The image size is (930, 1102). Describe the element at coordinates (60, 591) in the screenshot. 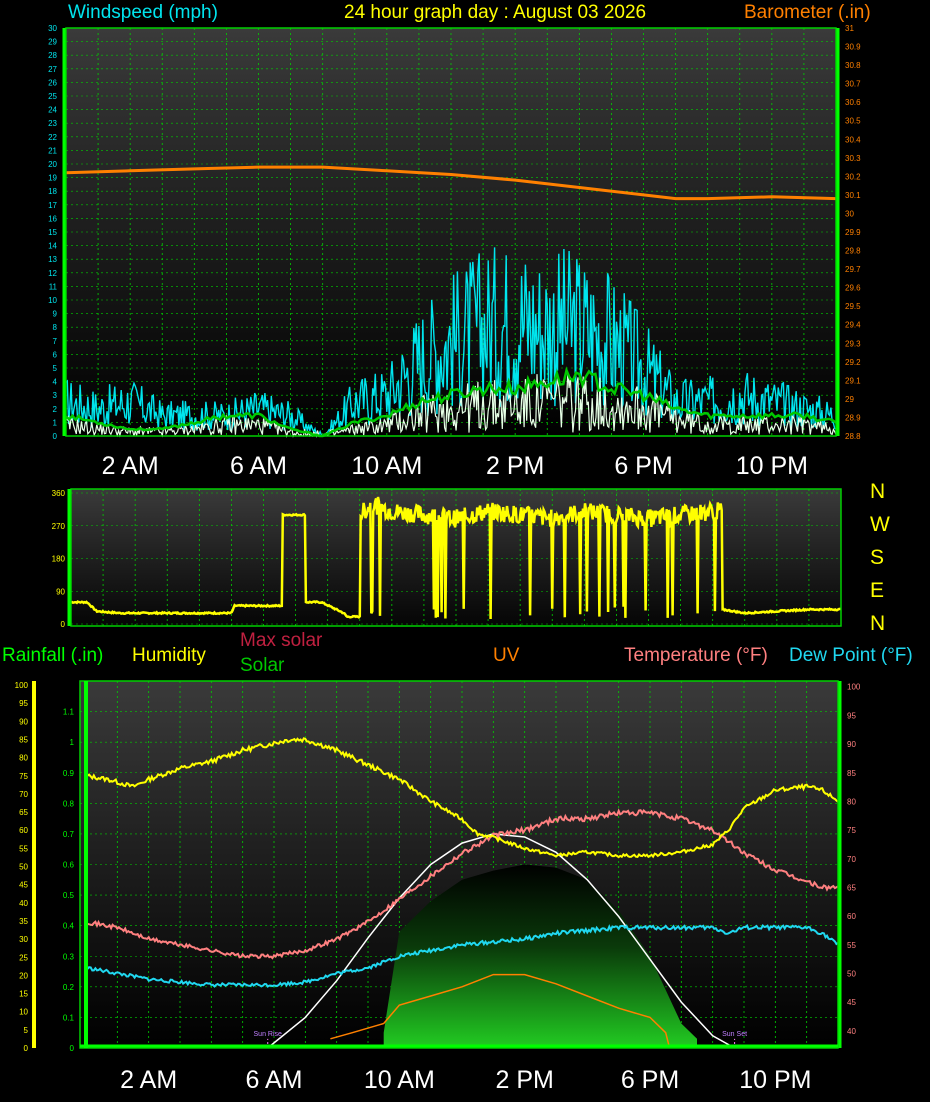

I see `direction-tick-label: 90` at that location.